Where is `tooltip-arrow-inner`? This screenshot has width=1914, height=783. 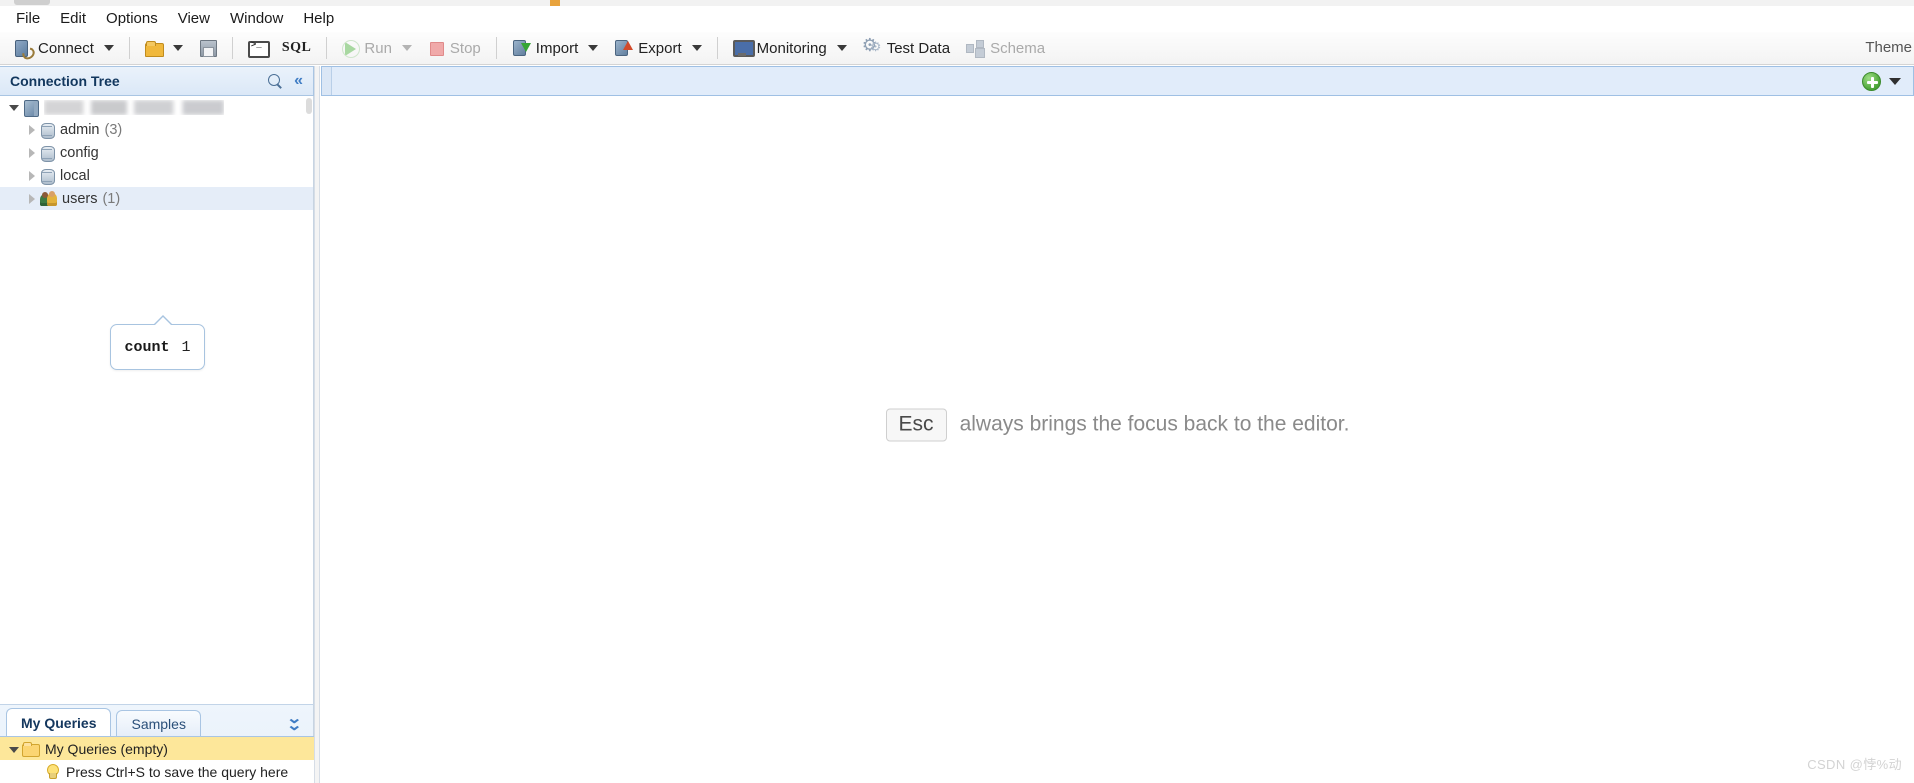
tooltip-arrow-inner is located at coordinates (163, 322).